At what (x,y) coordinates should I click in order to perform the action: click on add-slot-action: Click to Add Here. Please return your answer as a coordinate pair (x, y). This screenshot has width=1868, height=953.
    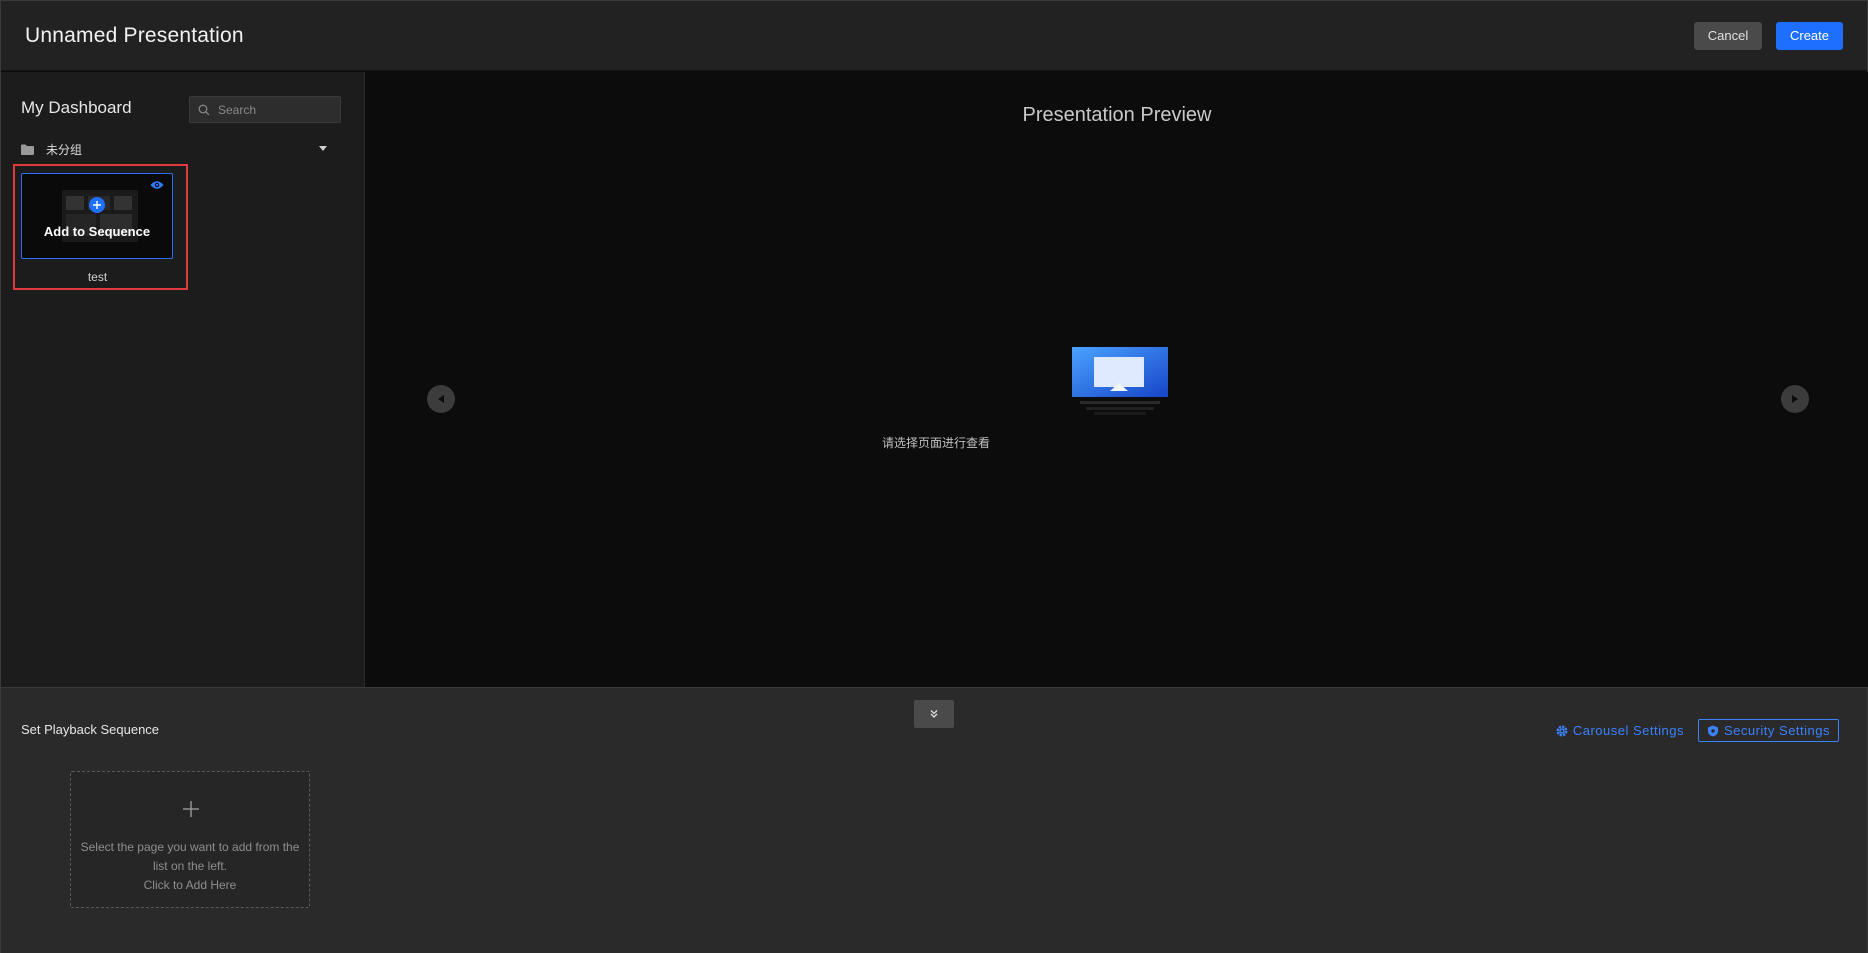
    Looking at the image, I should click on (190, 885).